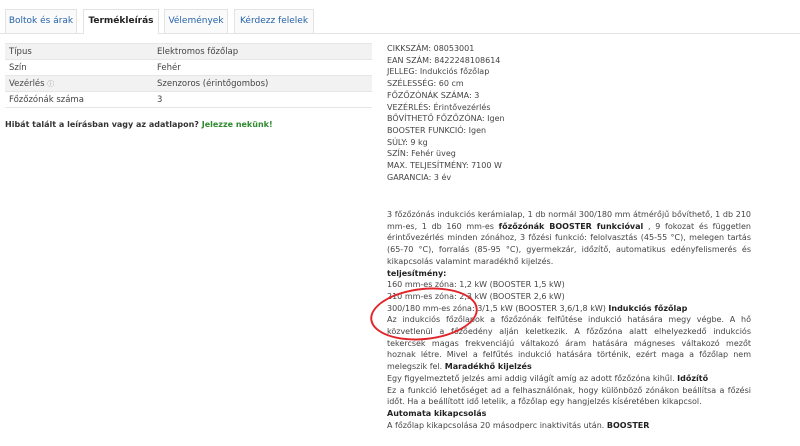 The width and height of the screenshot is (800, 446). What do you see at coordinates (79, 67) in the screenshot?
I see `property-key: Szín` at bounding box center [79, 67].